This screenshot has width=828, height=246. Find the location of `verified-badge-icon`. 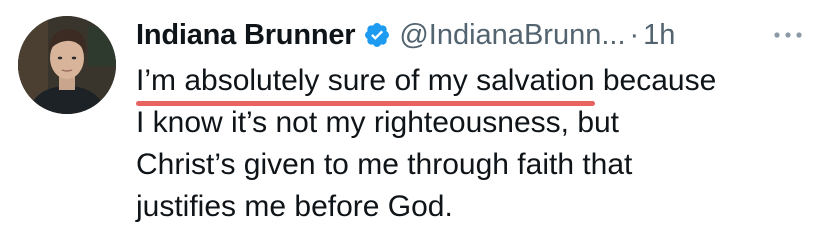

verified-badge-icon is located at coordinates (377, 35).